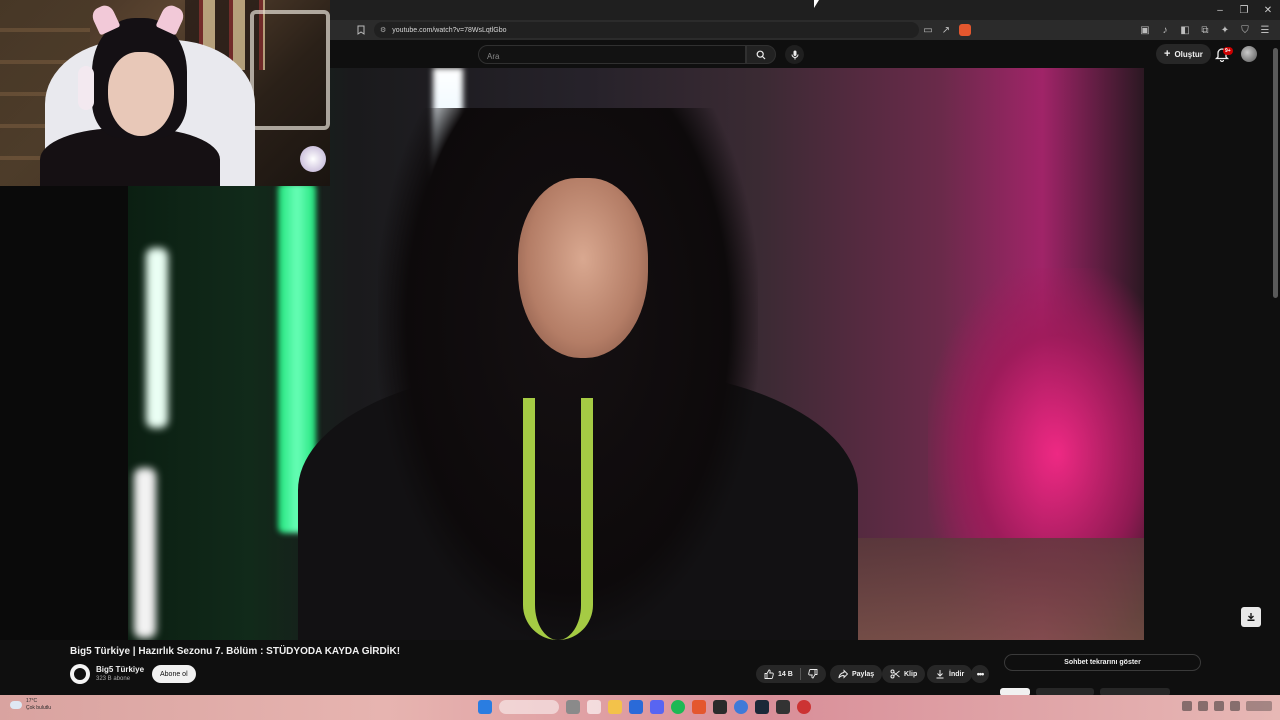  I want to click on start-icon, so click(485, 707).